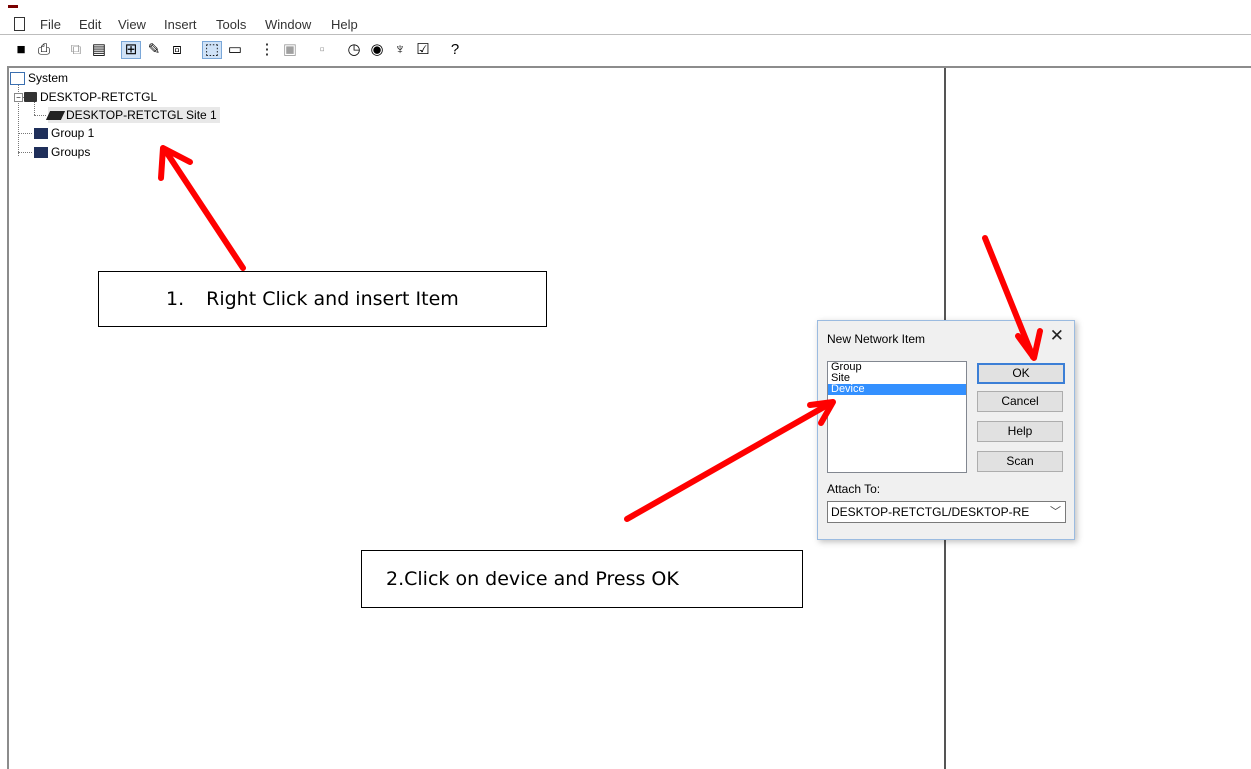 The width and height of the screenshot is (1251, 769). What do you see at coordinates (1009, 297) in the screenshot?
I see `arrow-to-ok` at bounding box center [1009, 297].